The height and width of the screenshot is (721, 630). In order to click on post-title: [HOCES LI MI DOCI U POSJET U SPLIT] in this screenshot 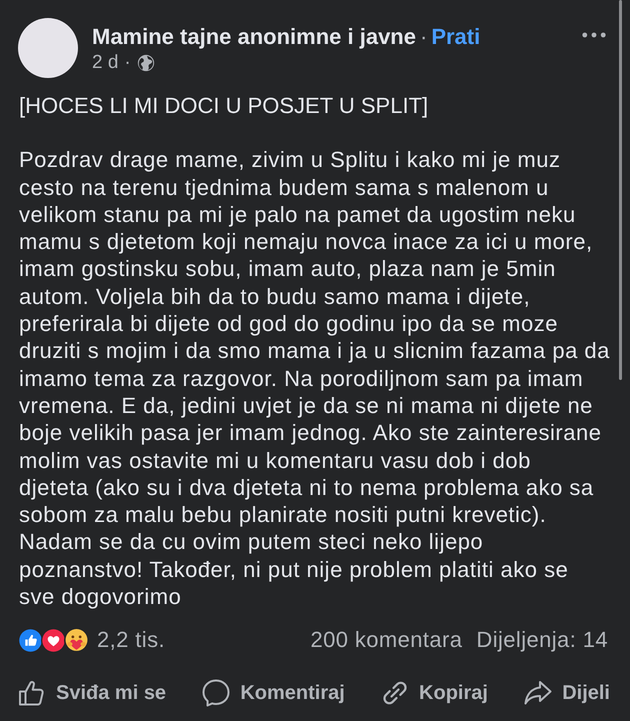, I will do `click(223, 106)`.